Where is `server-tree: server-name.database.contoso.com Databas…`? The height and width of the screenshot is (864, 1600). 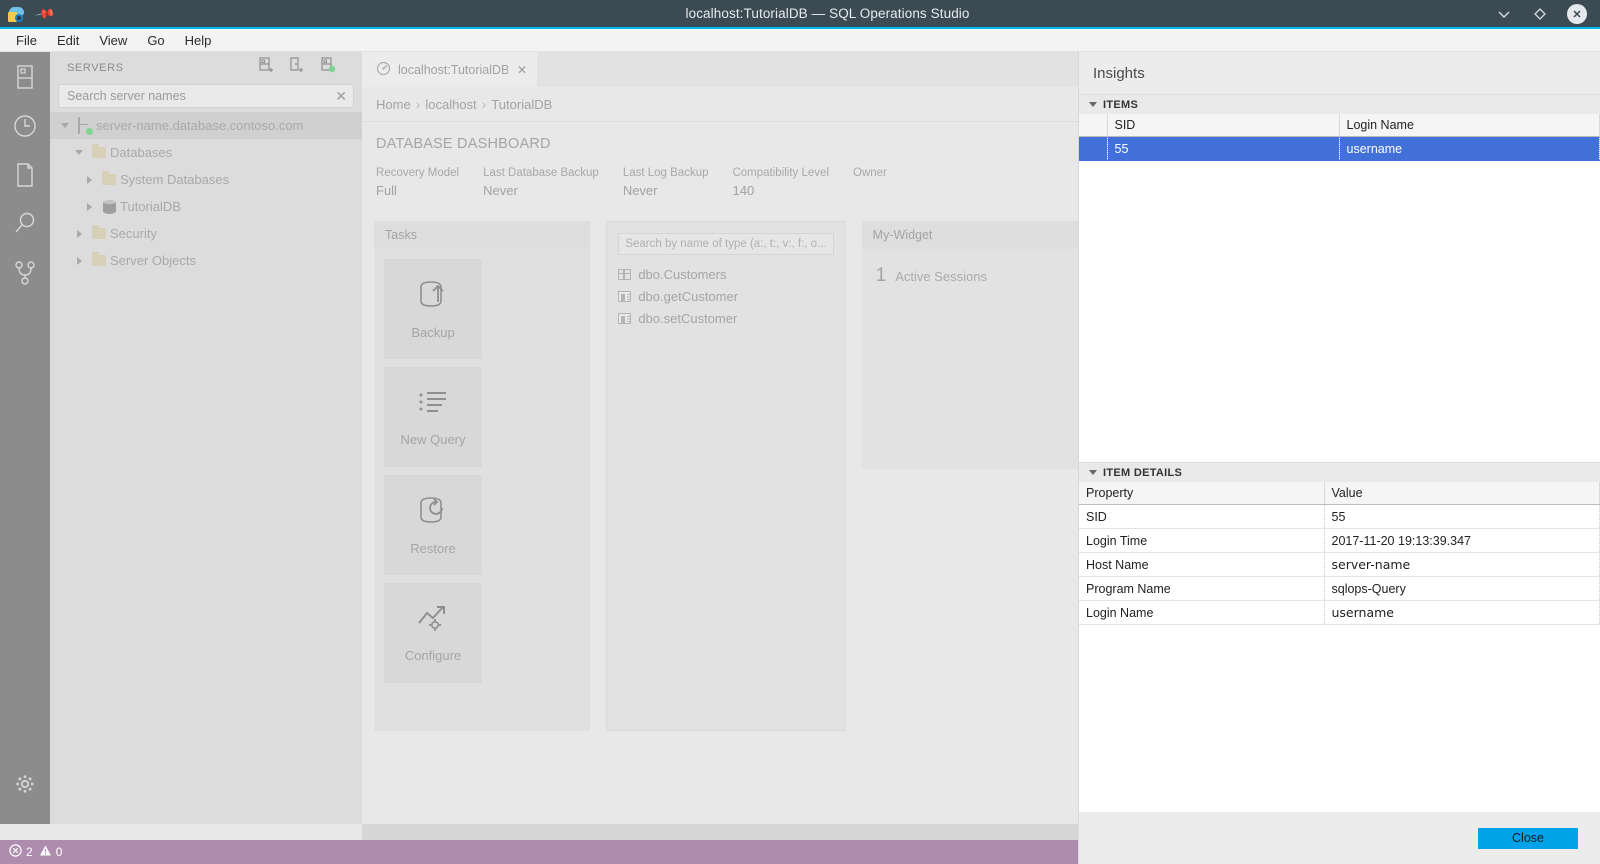 server-tree: server-name.database.contoso.com Databas… is located at coordinates (206, 193).